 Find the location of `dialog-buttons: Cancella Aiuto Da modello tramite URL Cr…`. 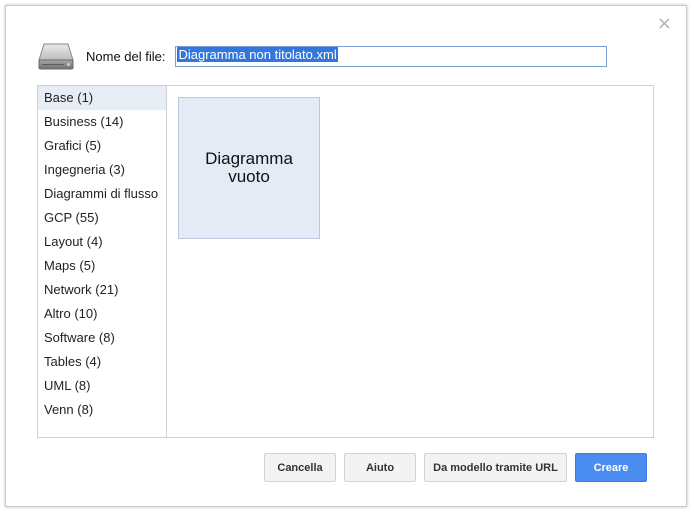

dialog-buttons: Cancella Aiuto Da modello tramite URL Cr… is located at coordinates (455, 467).